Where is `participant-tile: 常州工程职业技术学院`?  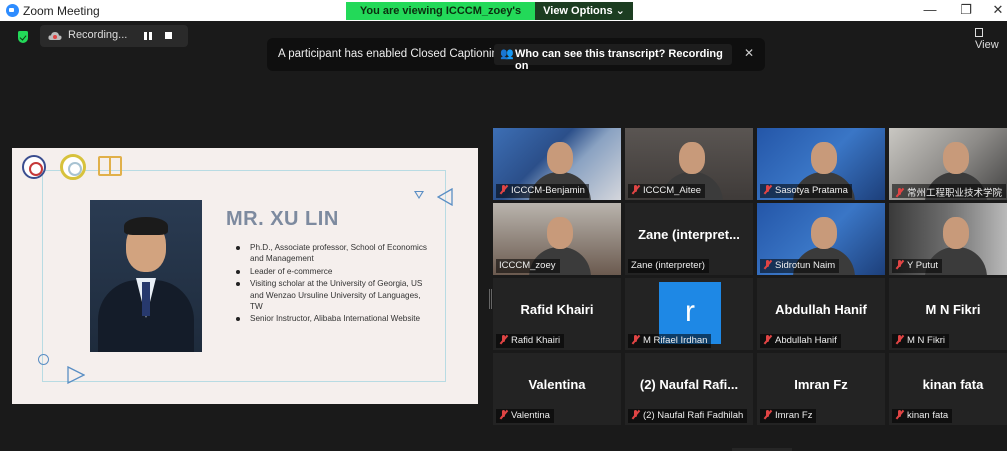
participant-tile: 常州工程职业技术学院 is located at coordinates (948, 164).